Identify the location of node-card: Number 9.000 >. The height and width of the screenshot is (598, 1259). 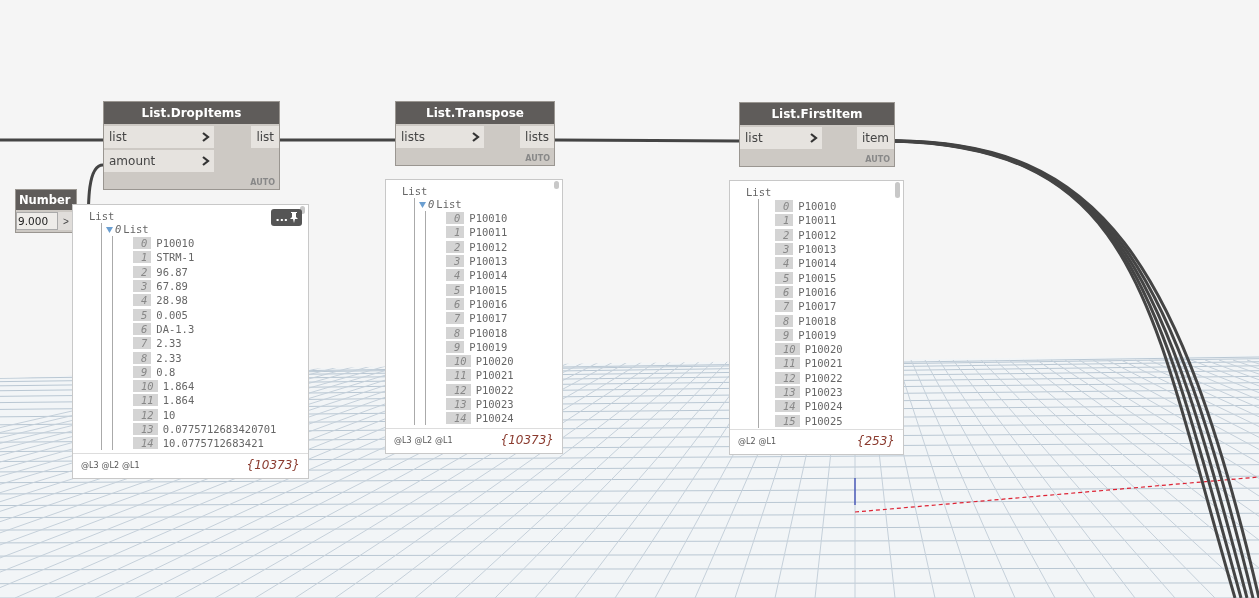
(46, 211).